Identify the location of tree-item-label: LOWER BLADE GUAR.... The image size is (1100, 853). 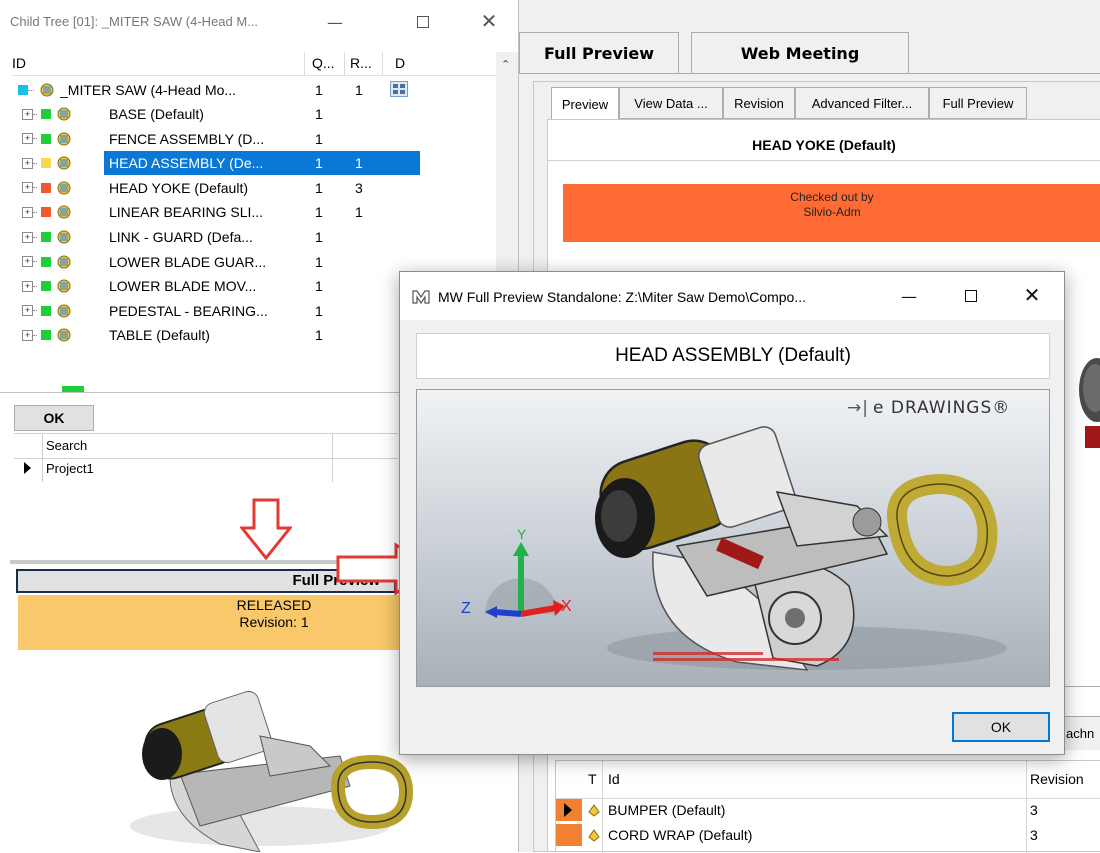
(188, 261).